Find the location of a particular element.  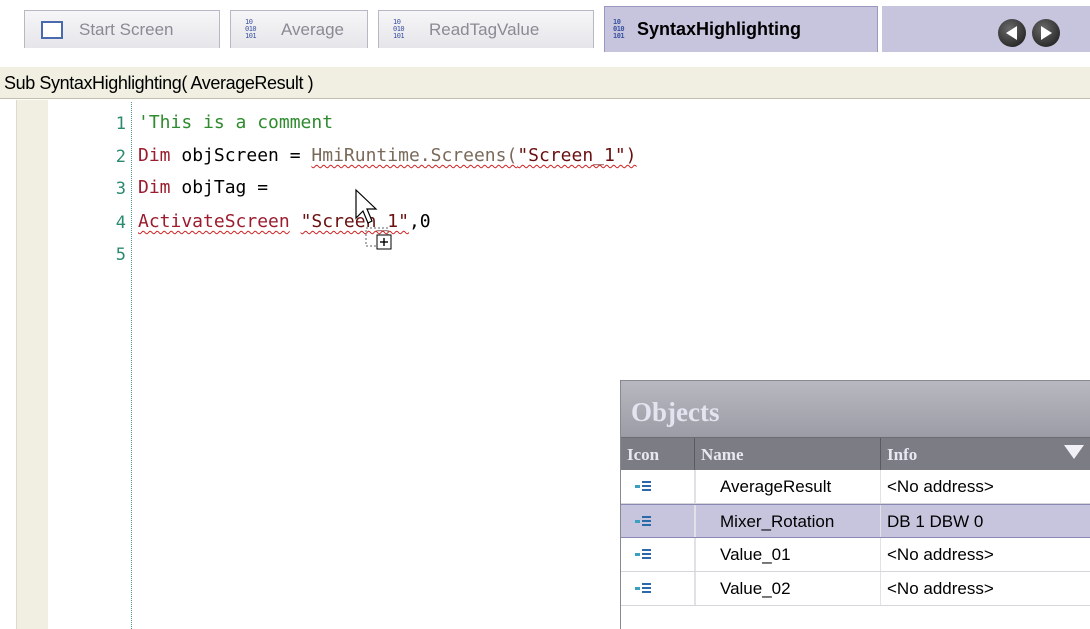

tab-label: ReadTagValue is located at coordinates (484, 29).